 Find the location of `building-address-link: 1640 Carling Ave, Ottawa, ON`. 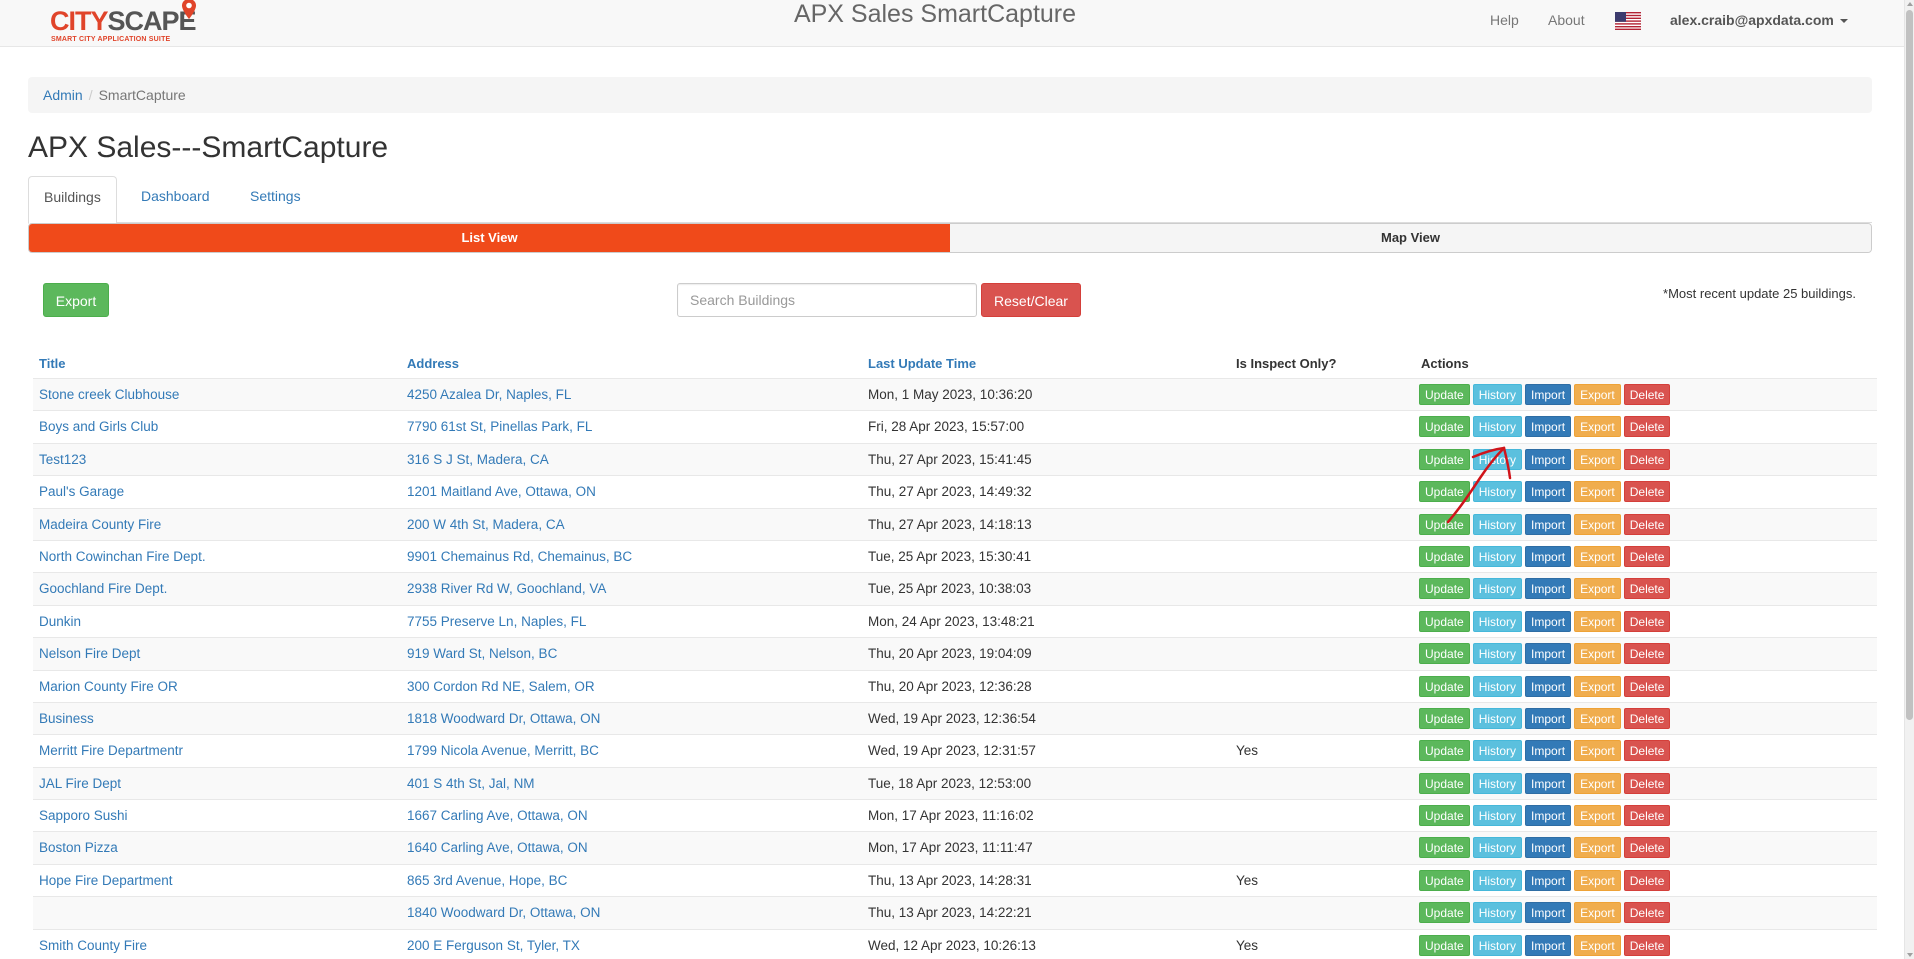

building-address-link: 1640 Carling Ave, Ottawa, ON is located at coordinates (497, 847).